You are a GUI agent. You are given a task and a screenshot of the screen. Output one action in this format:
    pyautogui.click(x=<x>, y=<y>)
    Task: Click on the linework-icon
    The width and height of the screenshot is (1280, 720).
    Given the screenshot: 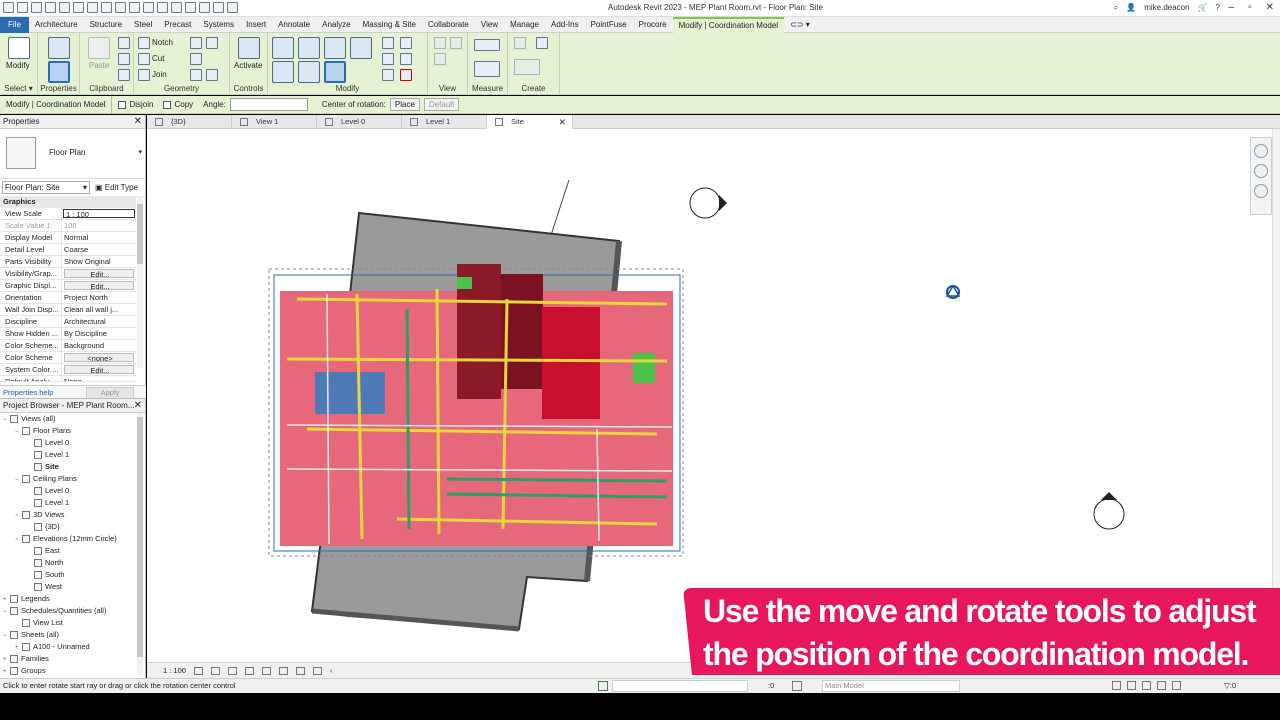 What is the action you would take?
    pyautogui.click(x=440, y=59)
    